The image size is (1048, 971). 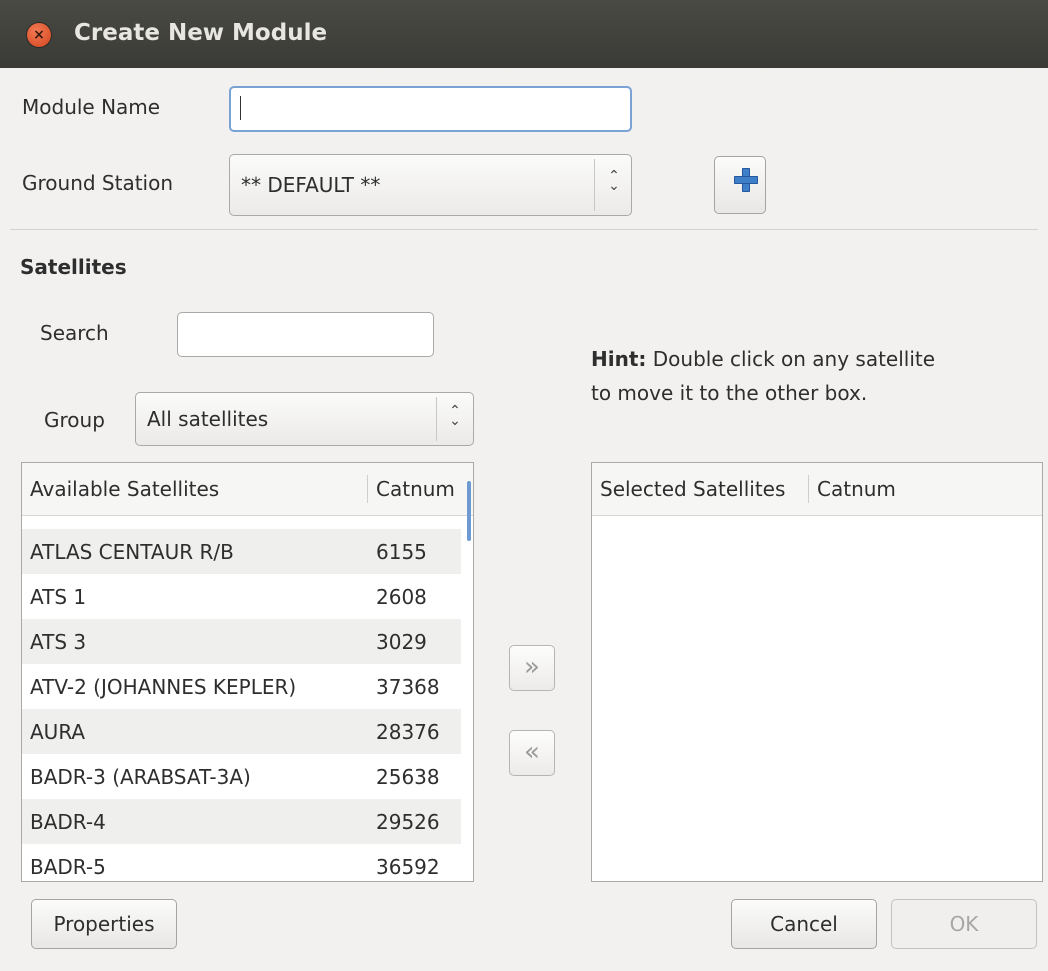 What do you see at coordinates (241, 641) in the screenshot?
I see `table-row: ATS 3 3029` at bounding box center [241, 641].